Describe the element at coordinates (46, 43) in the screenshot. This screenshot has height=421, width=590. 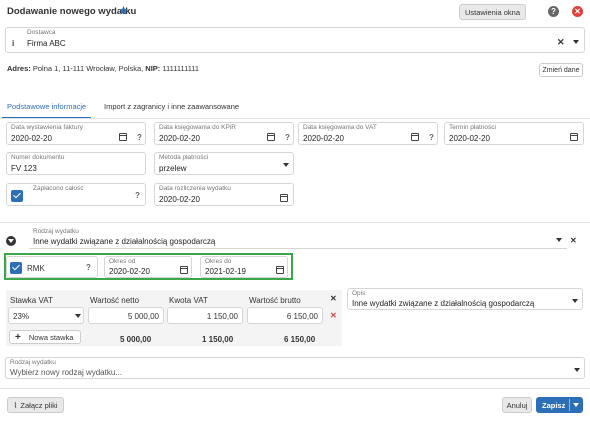
I see `supplier-value: Firma ABC` at that location.